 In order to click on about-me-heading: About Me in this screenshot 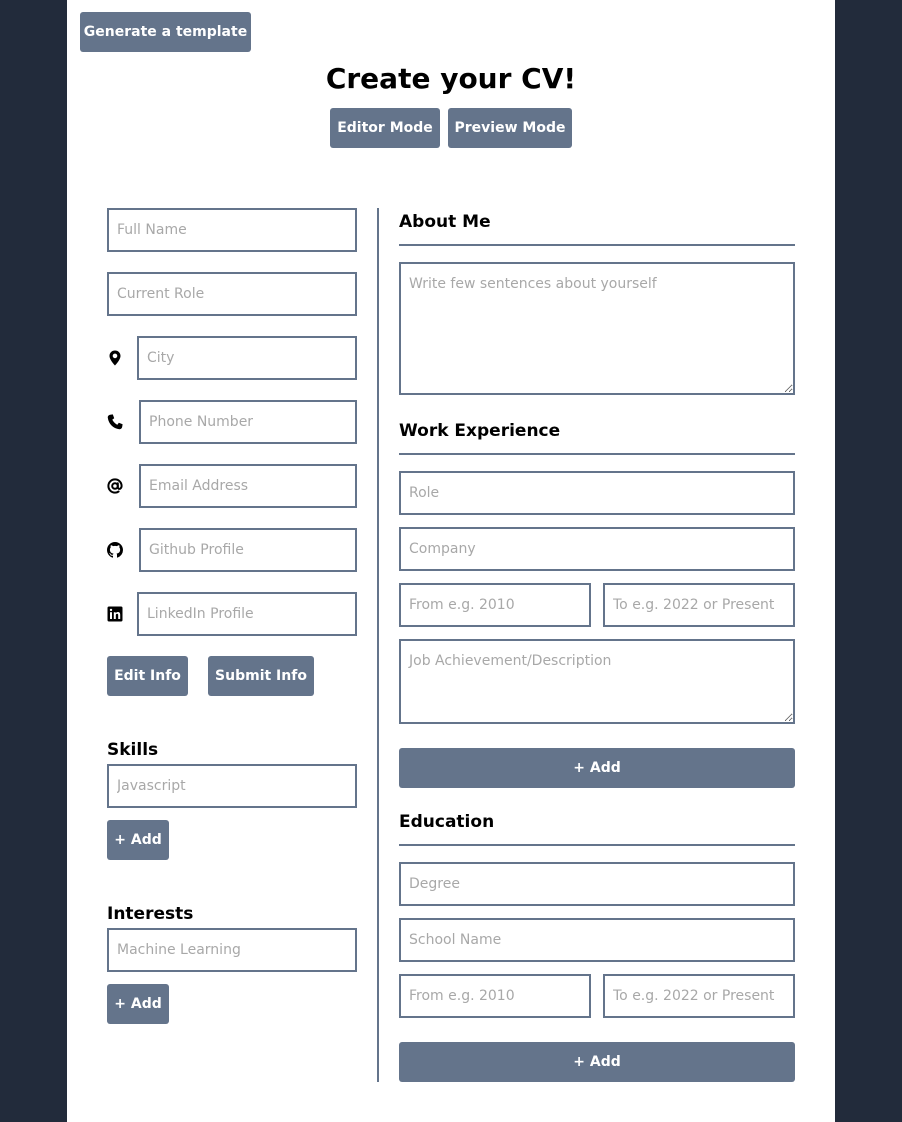, I will do `click(445, 222)`.